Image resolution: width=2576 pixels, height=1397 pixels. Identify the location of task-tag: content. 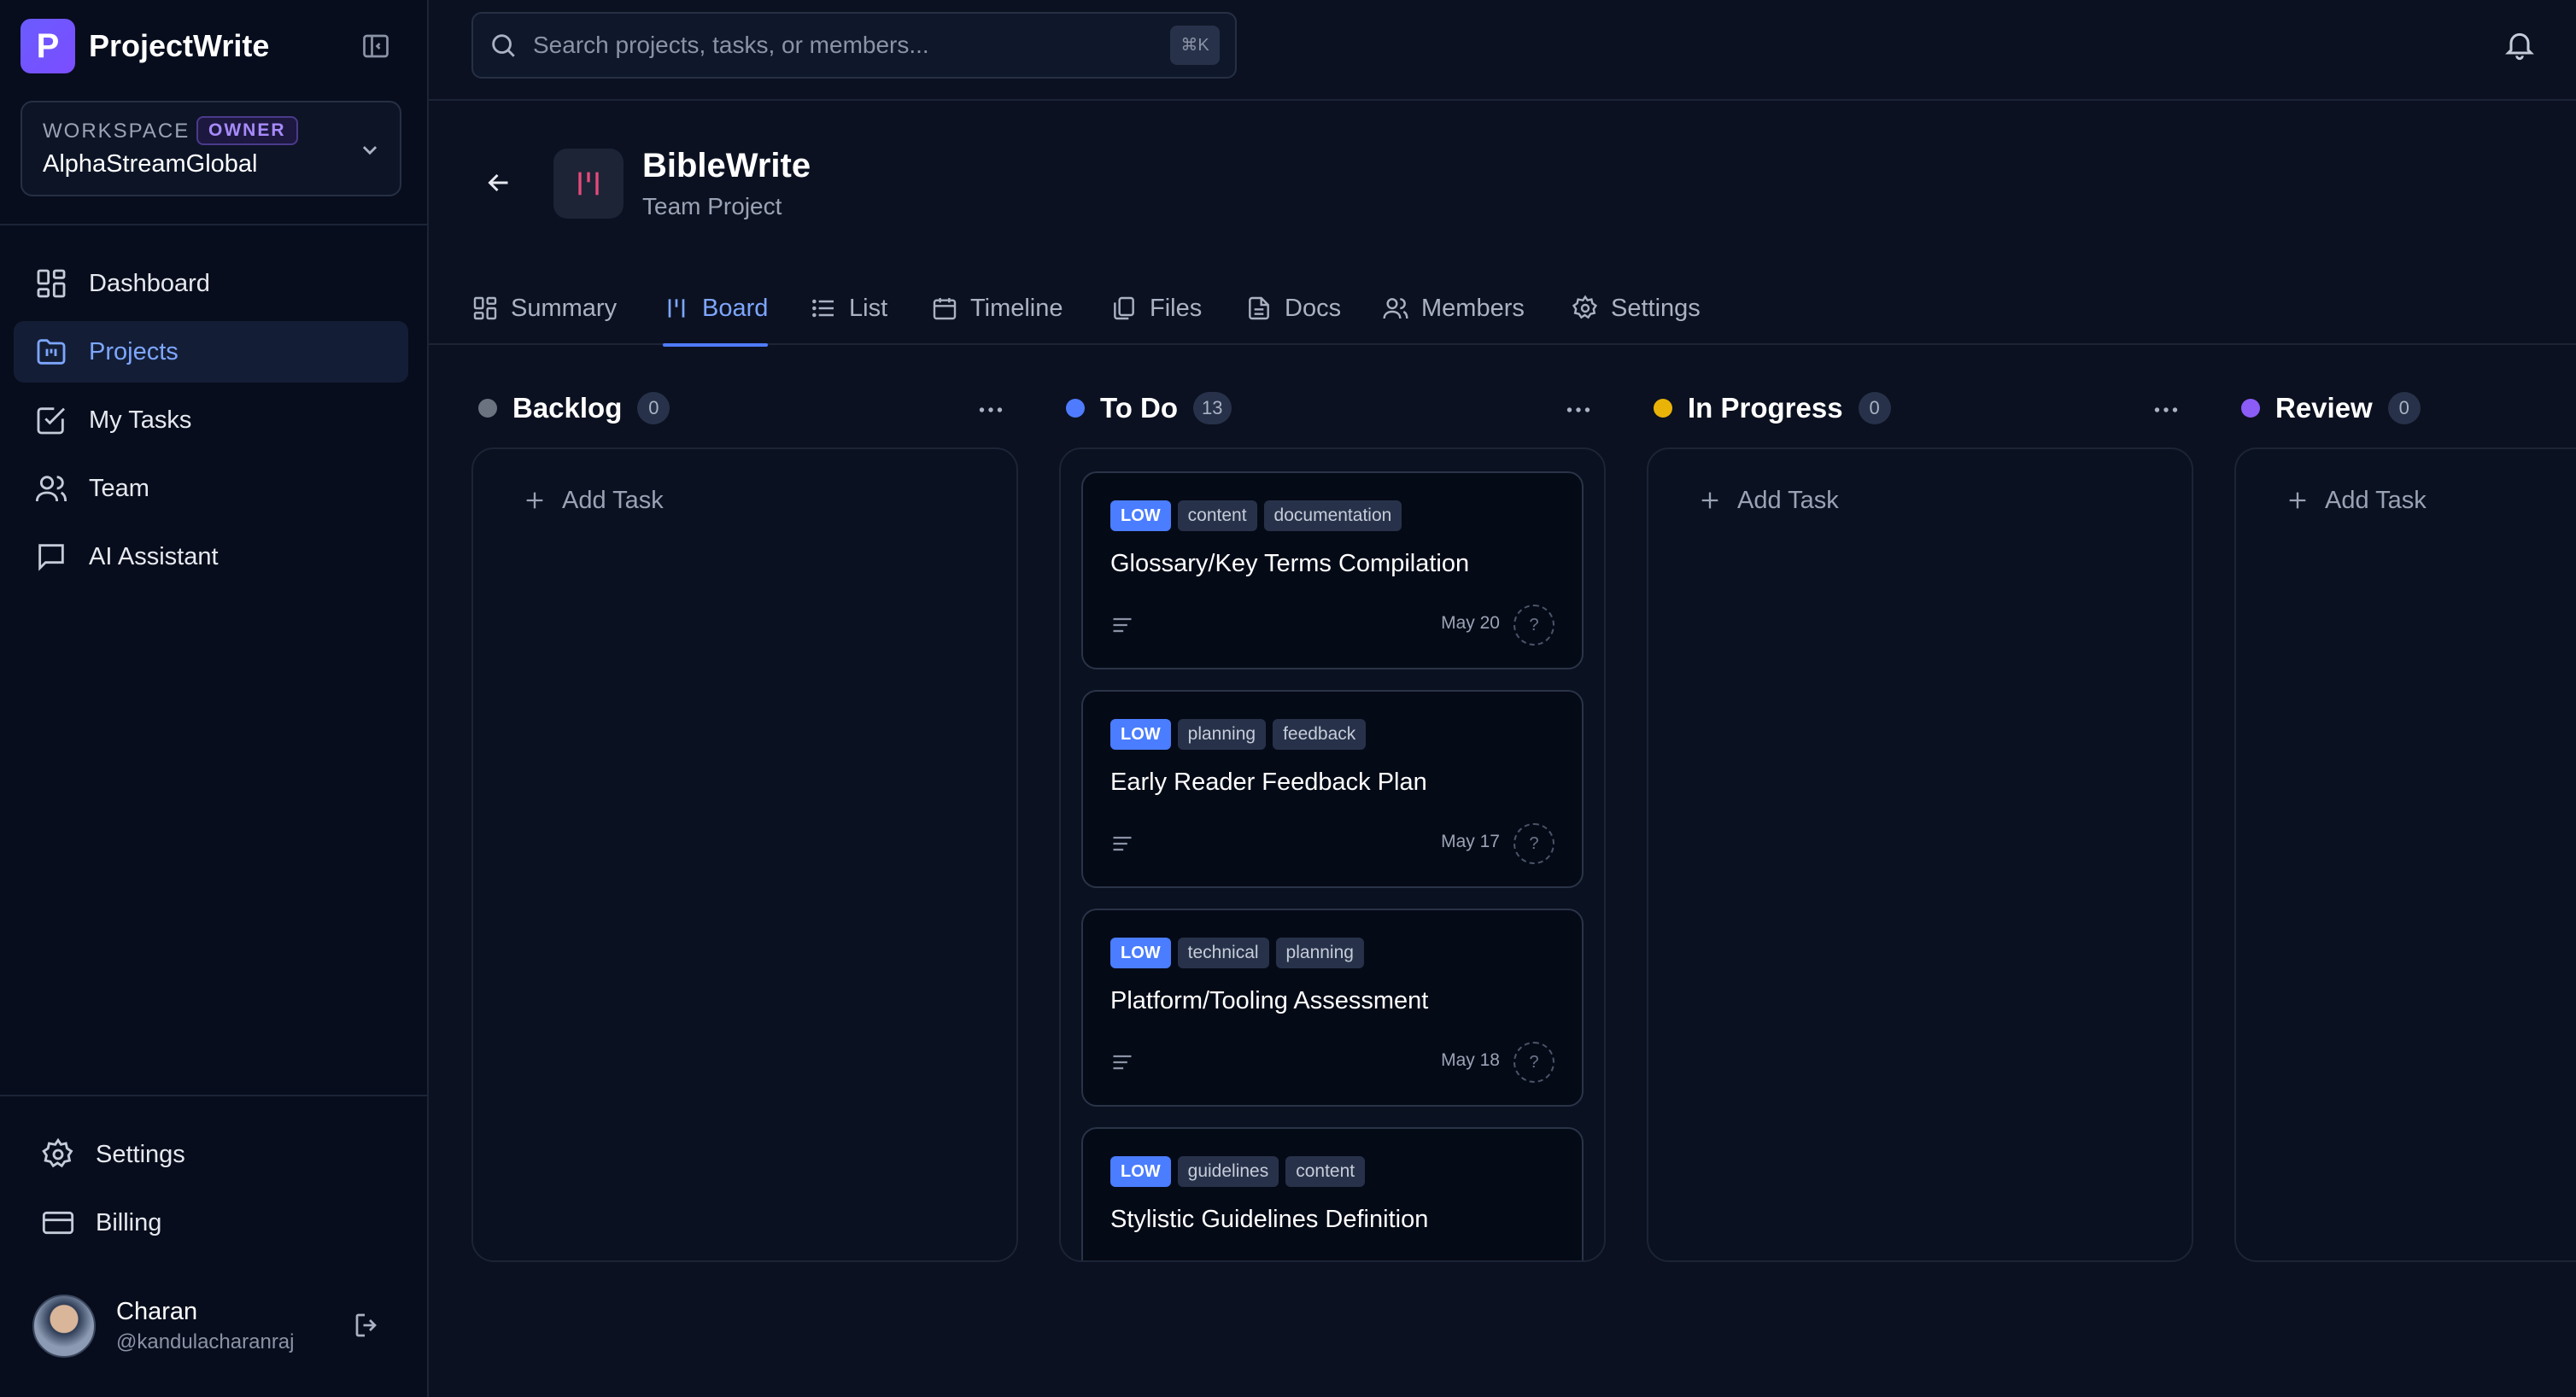
(1217, 515).